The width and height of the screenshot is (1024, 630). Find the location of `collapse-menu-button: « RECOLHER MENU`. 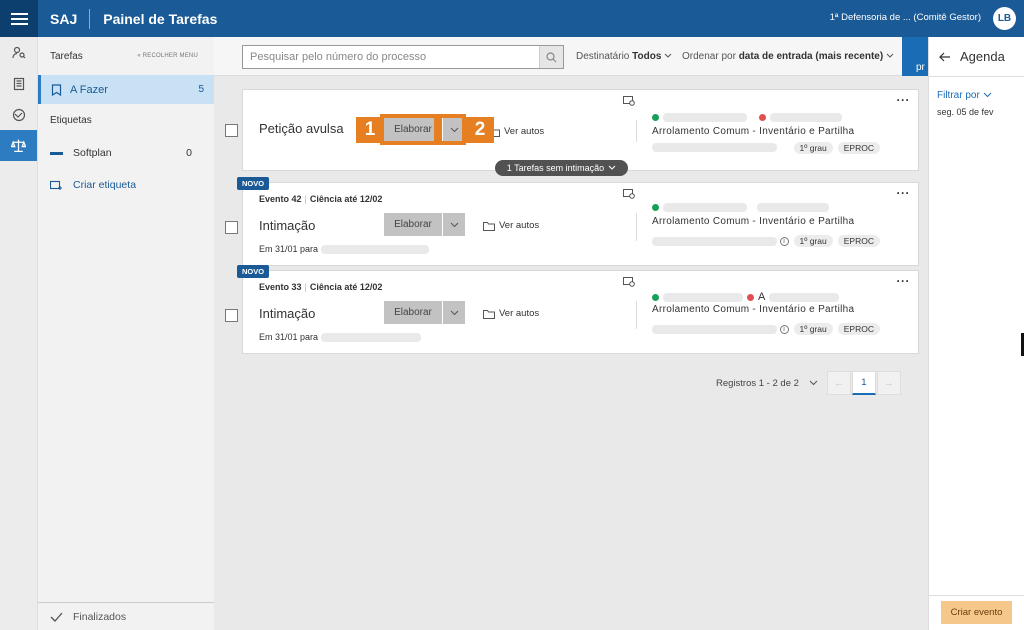

collapse-menu-button: « RECOLHER MENU is located at coordinates (167, 56).